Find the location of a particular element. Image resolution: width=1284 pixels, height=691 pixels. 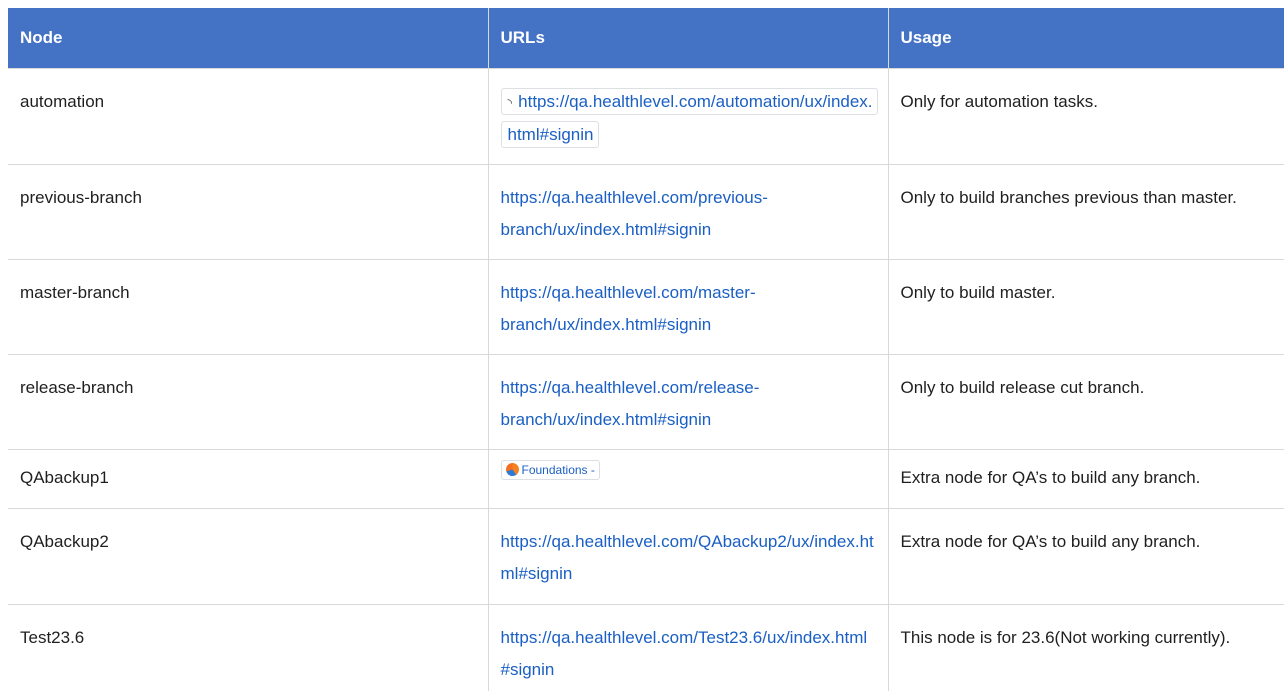

foundations-chip-link: Foundations - is located at coordinates (550, 469).